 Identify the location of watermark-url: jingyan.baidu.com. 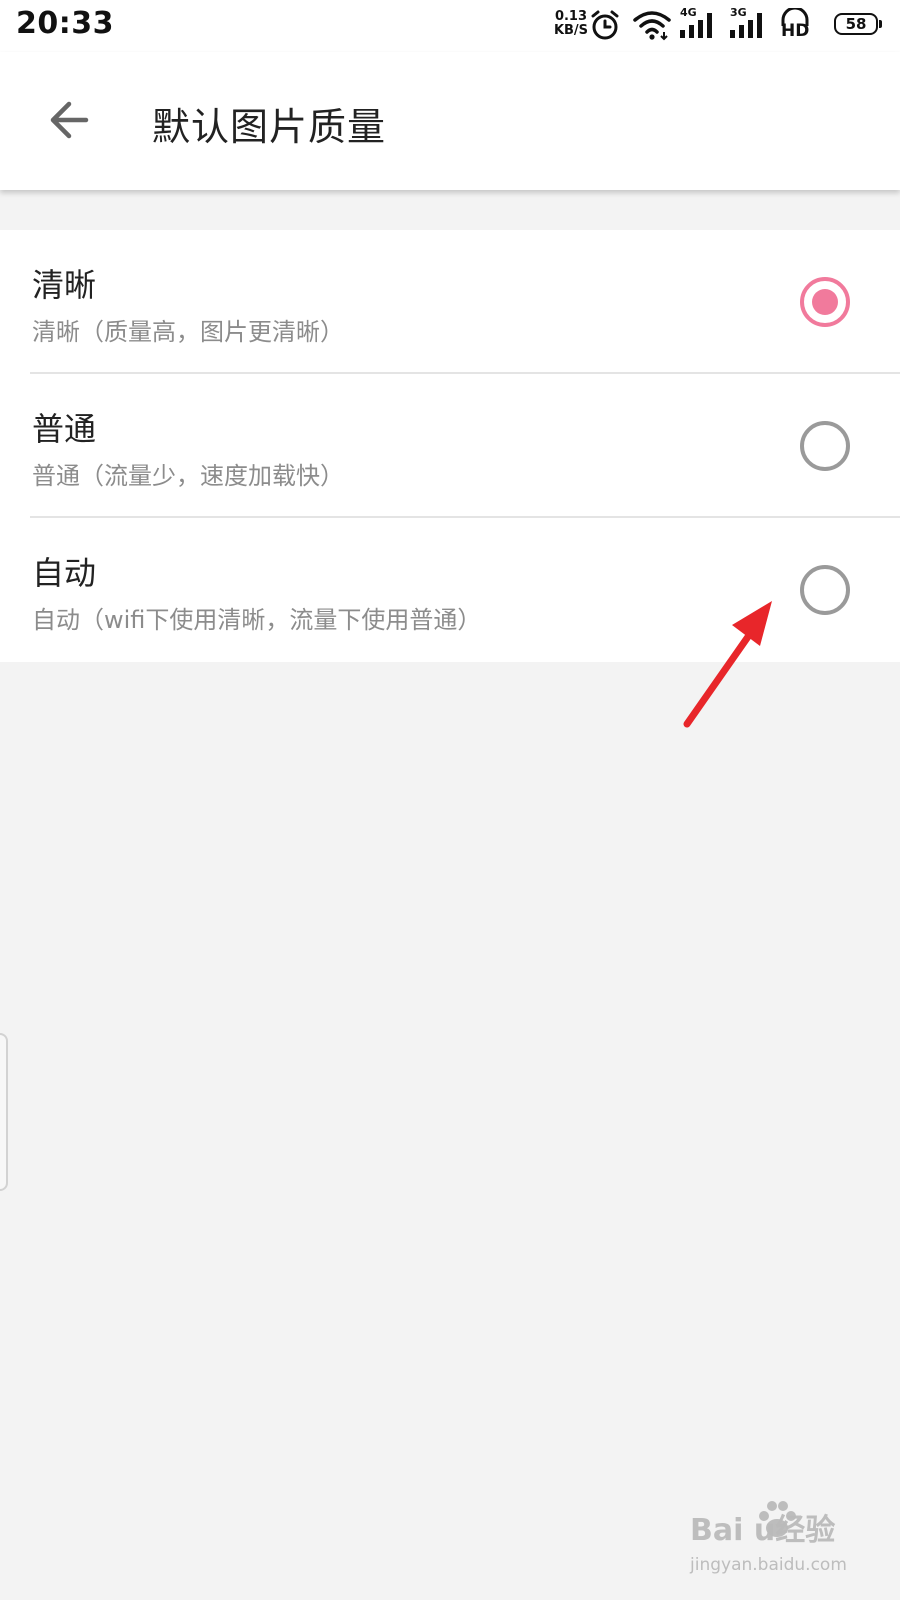
(768, 1565).